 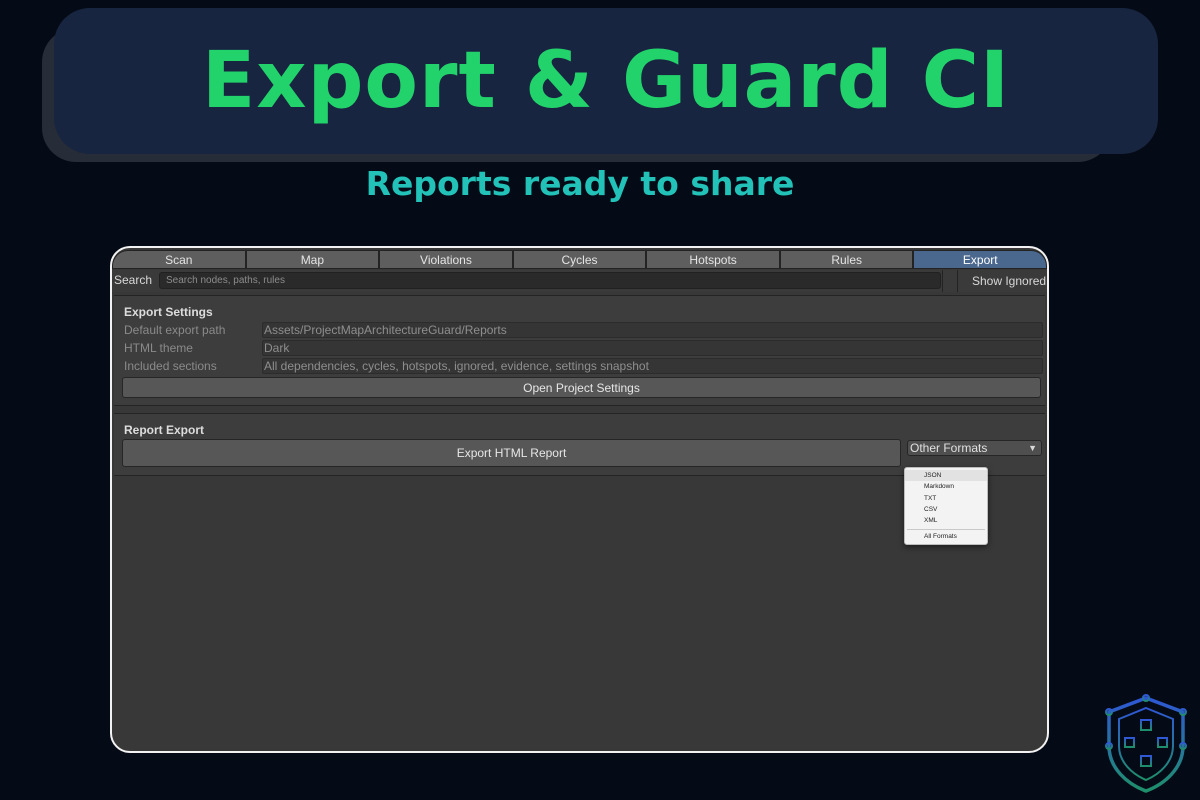 I want to click on html-theme-field: Dark, so click(x=652, y=348).